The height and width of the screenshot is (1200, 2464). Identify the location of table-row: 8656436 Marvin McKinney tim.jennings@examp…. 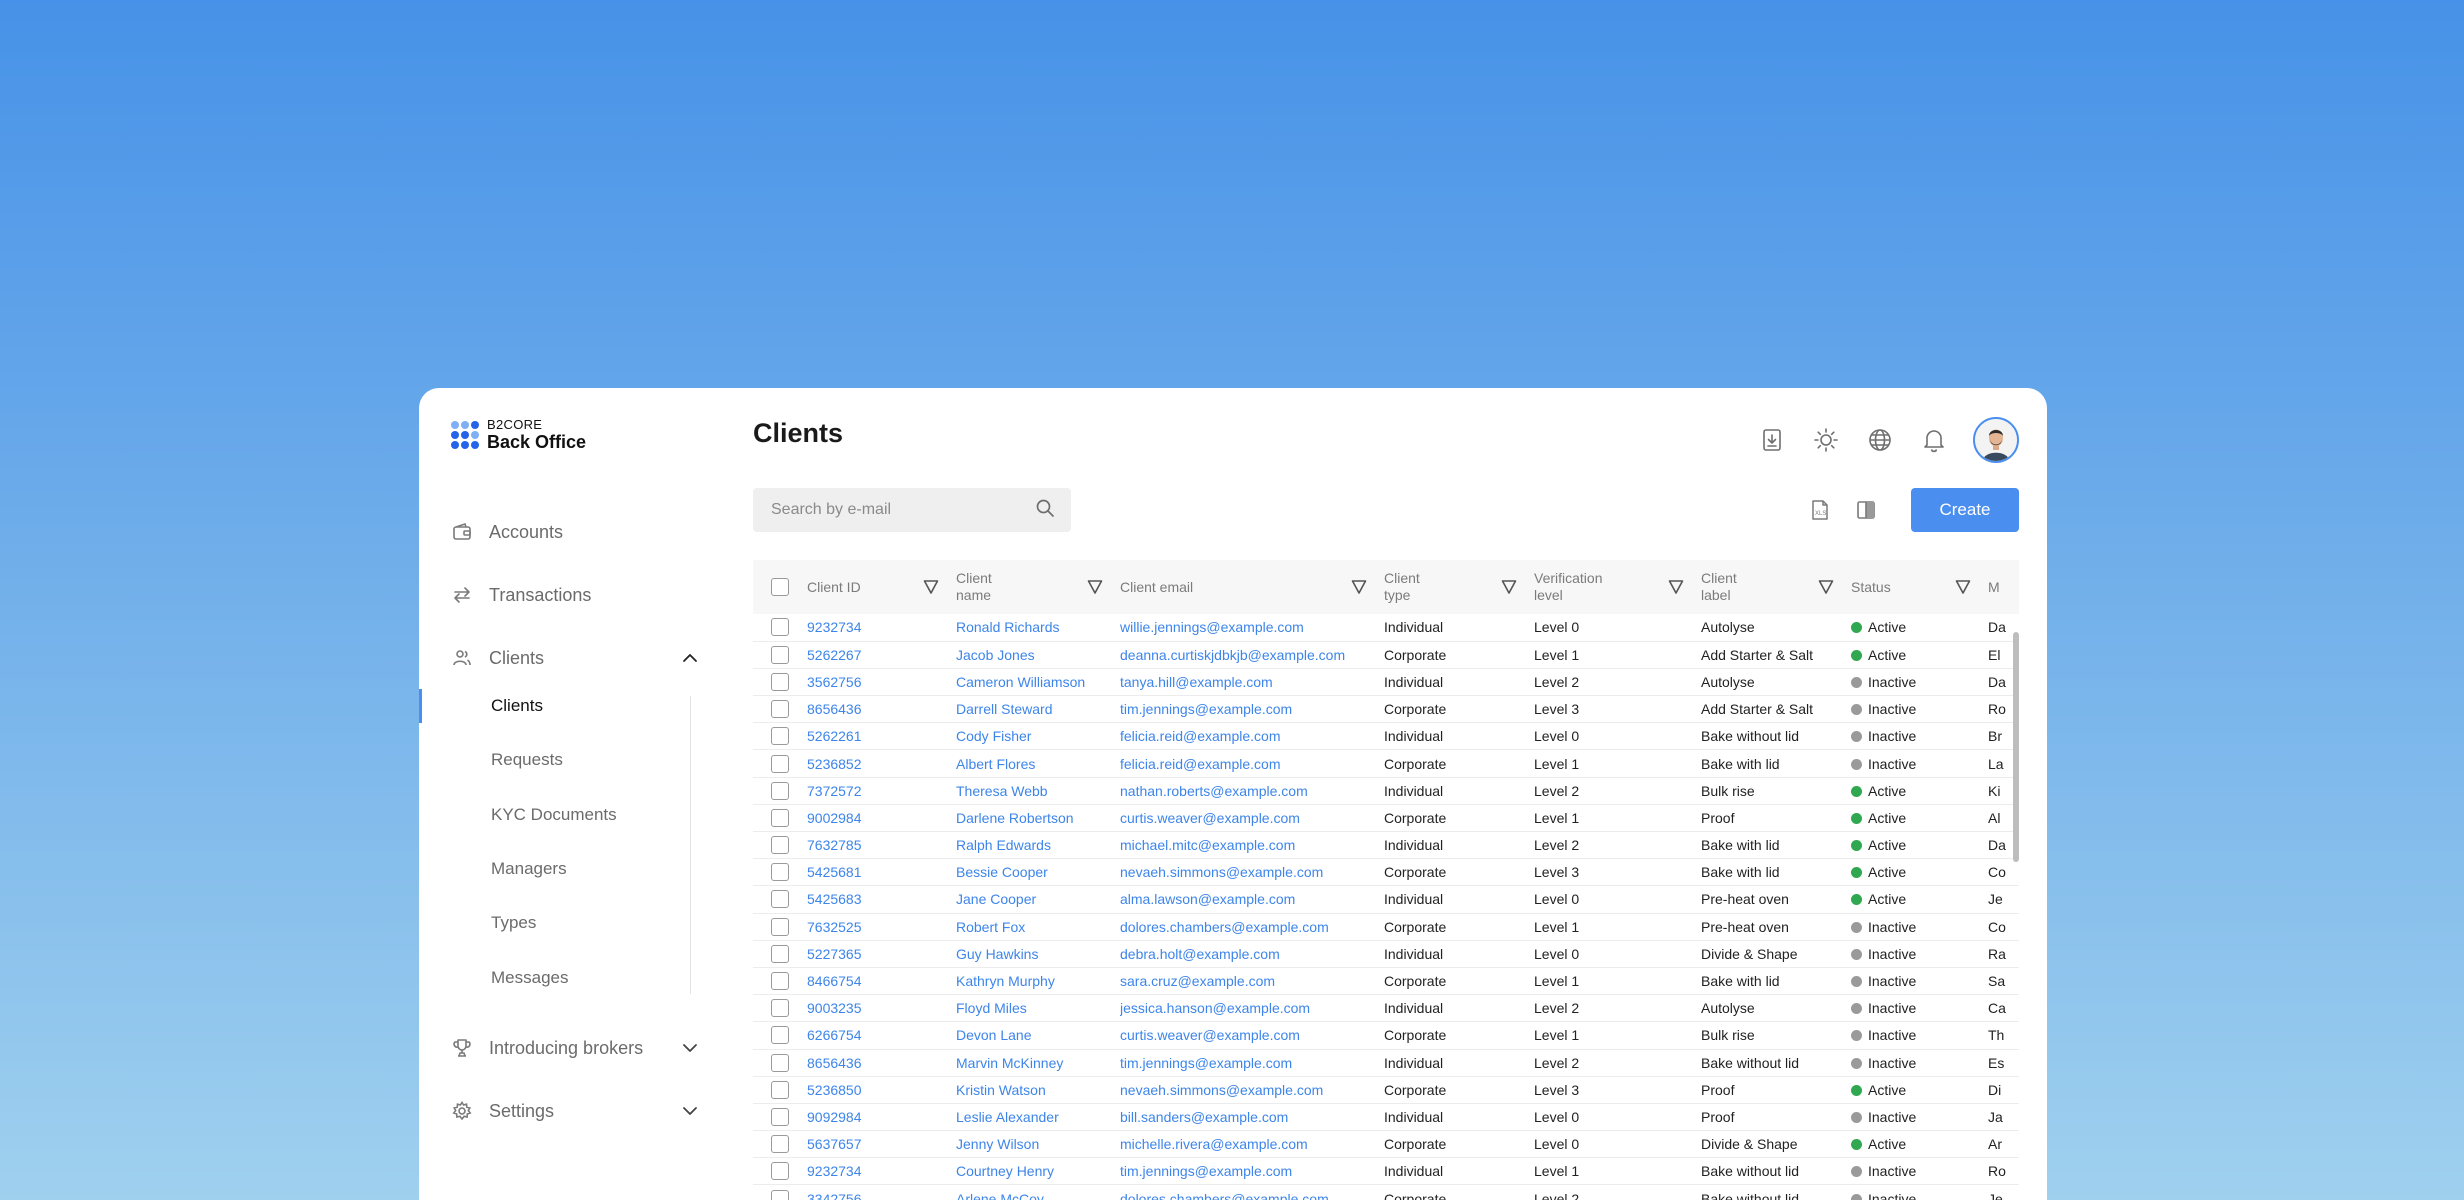
(1386, 1063).